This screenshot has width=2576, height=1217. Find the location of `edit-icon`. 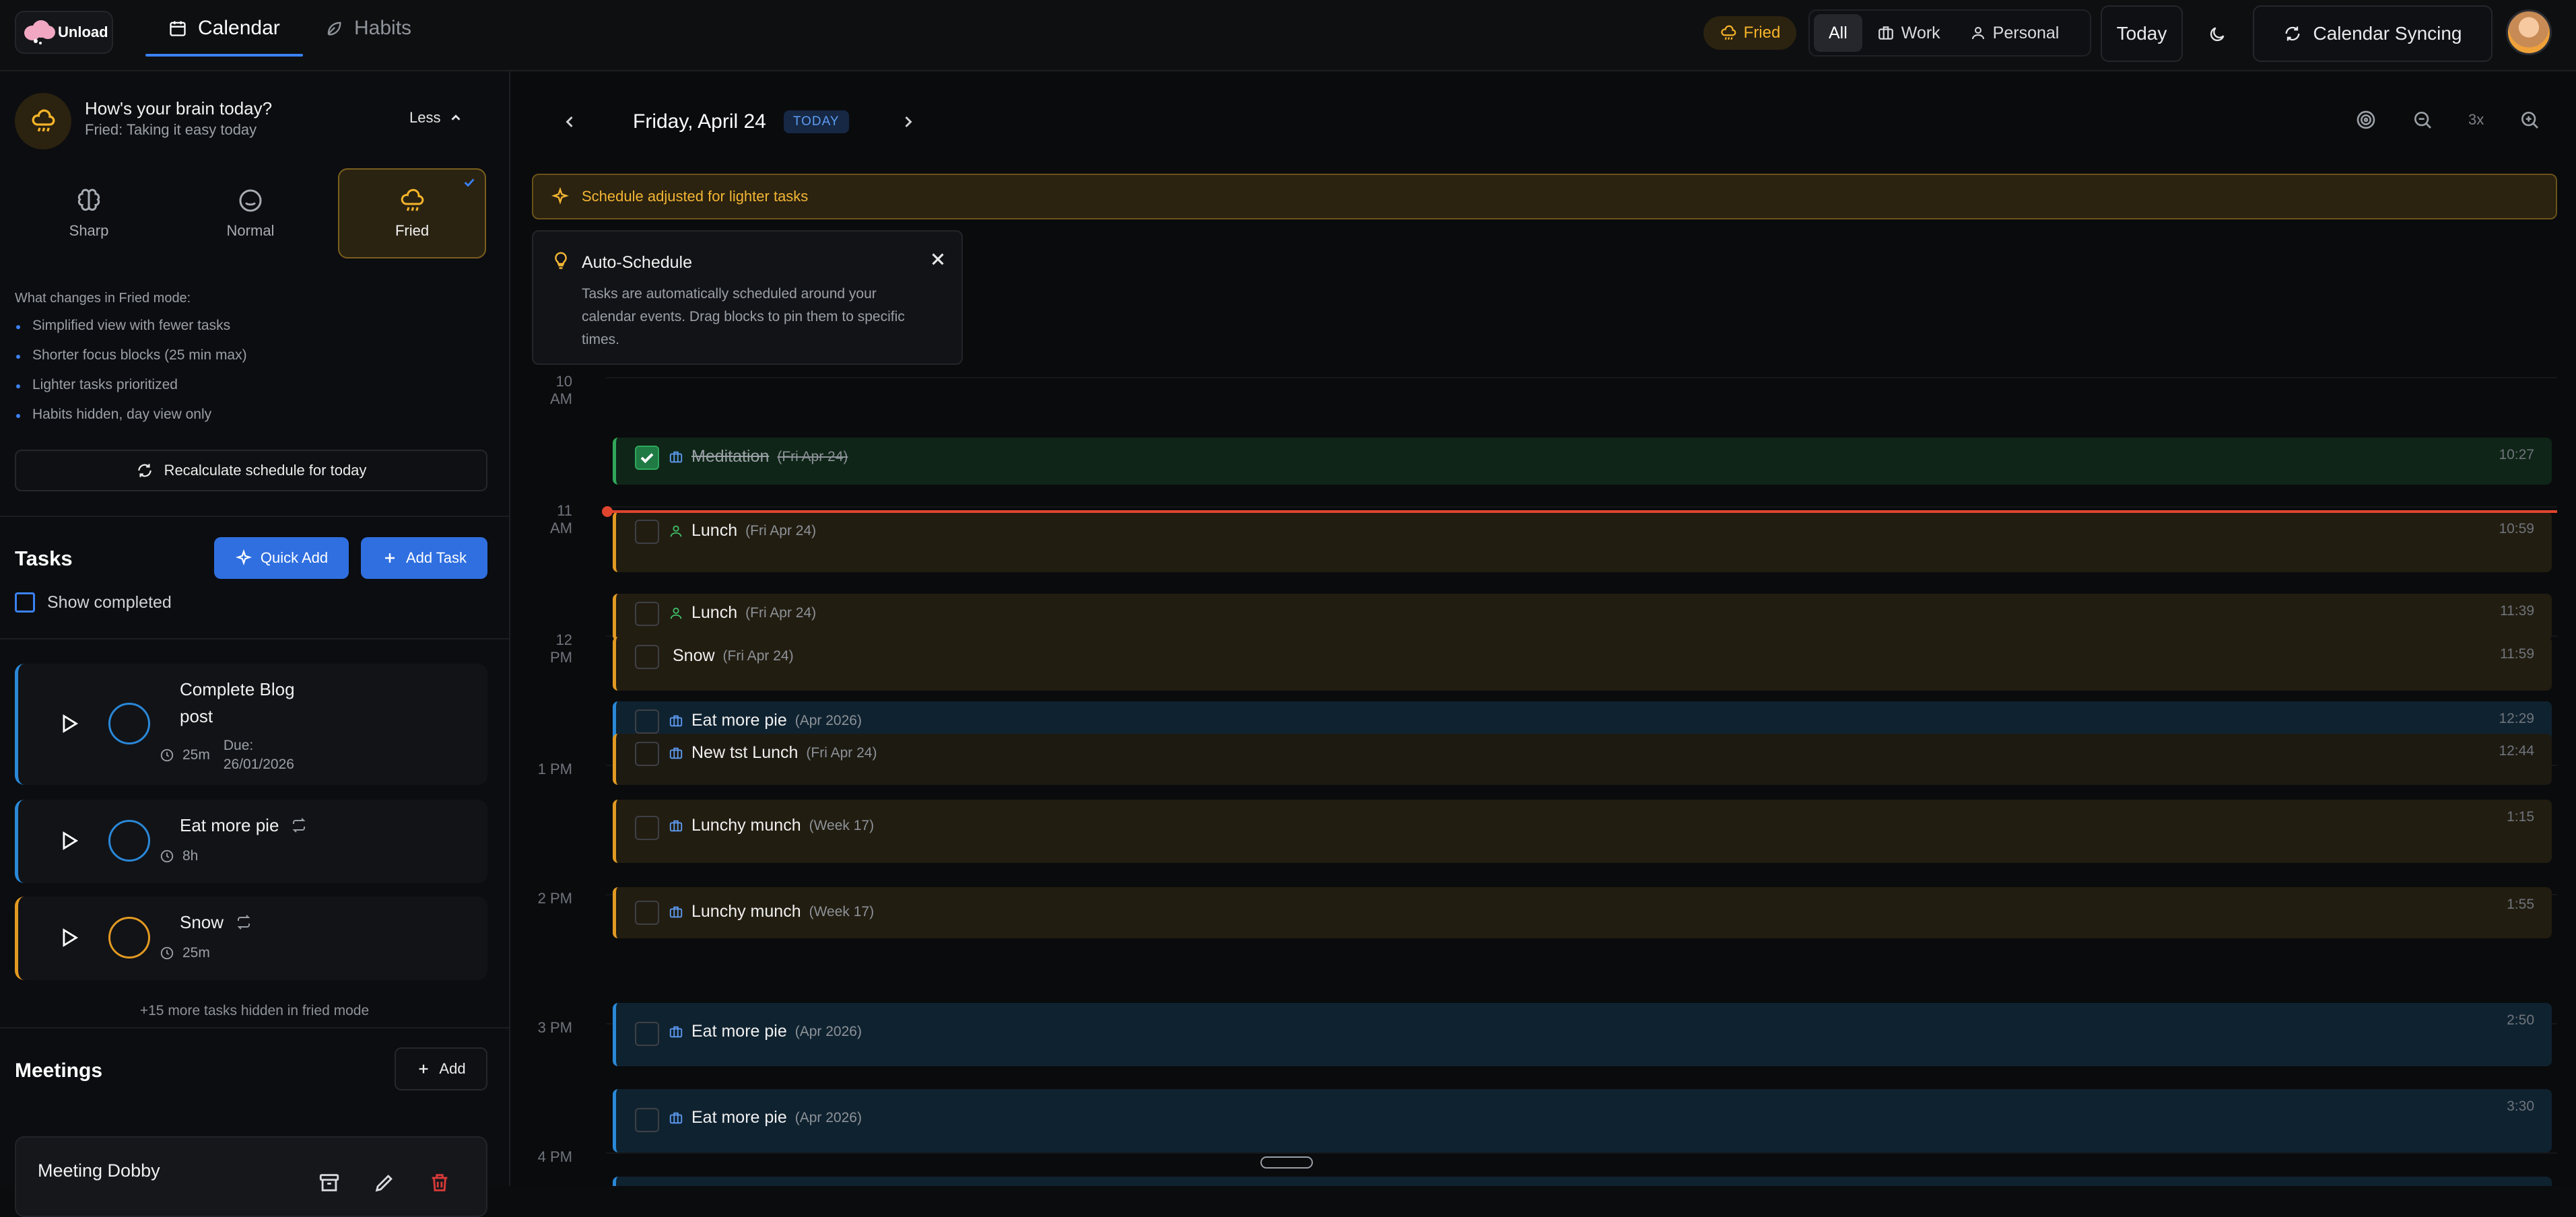

edit-icon is located at coordinates (384, 1182).